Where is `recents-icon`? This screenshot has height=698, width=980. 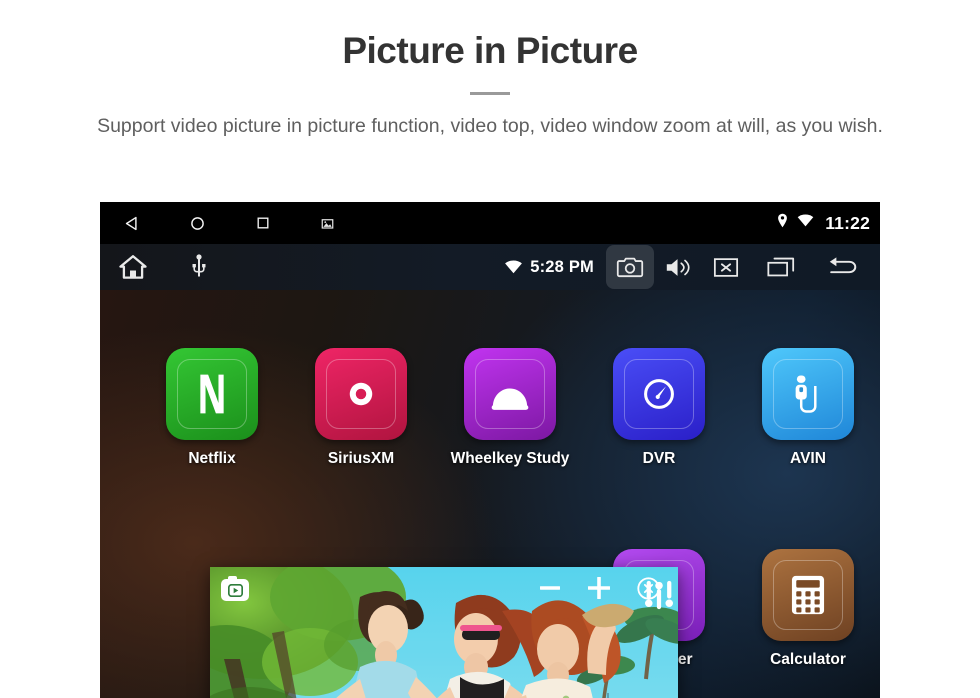
recents-icon is located at coordinates (262, 223).